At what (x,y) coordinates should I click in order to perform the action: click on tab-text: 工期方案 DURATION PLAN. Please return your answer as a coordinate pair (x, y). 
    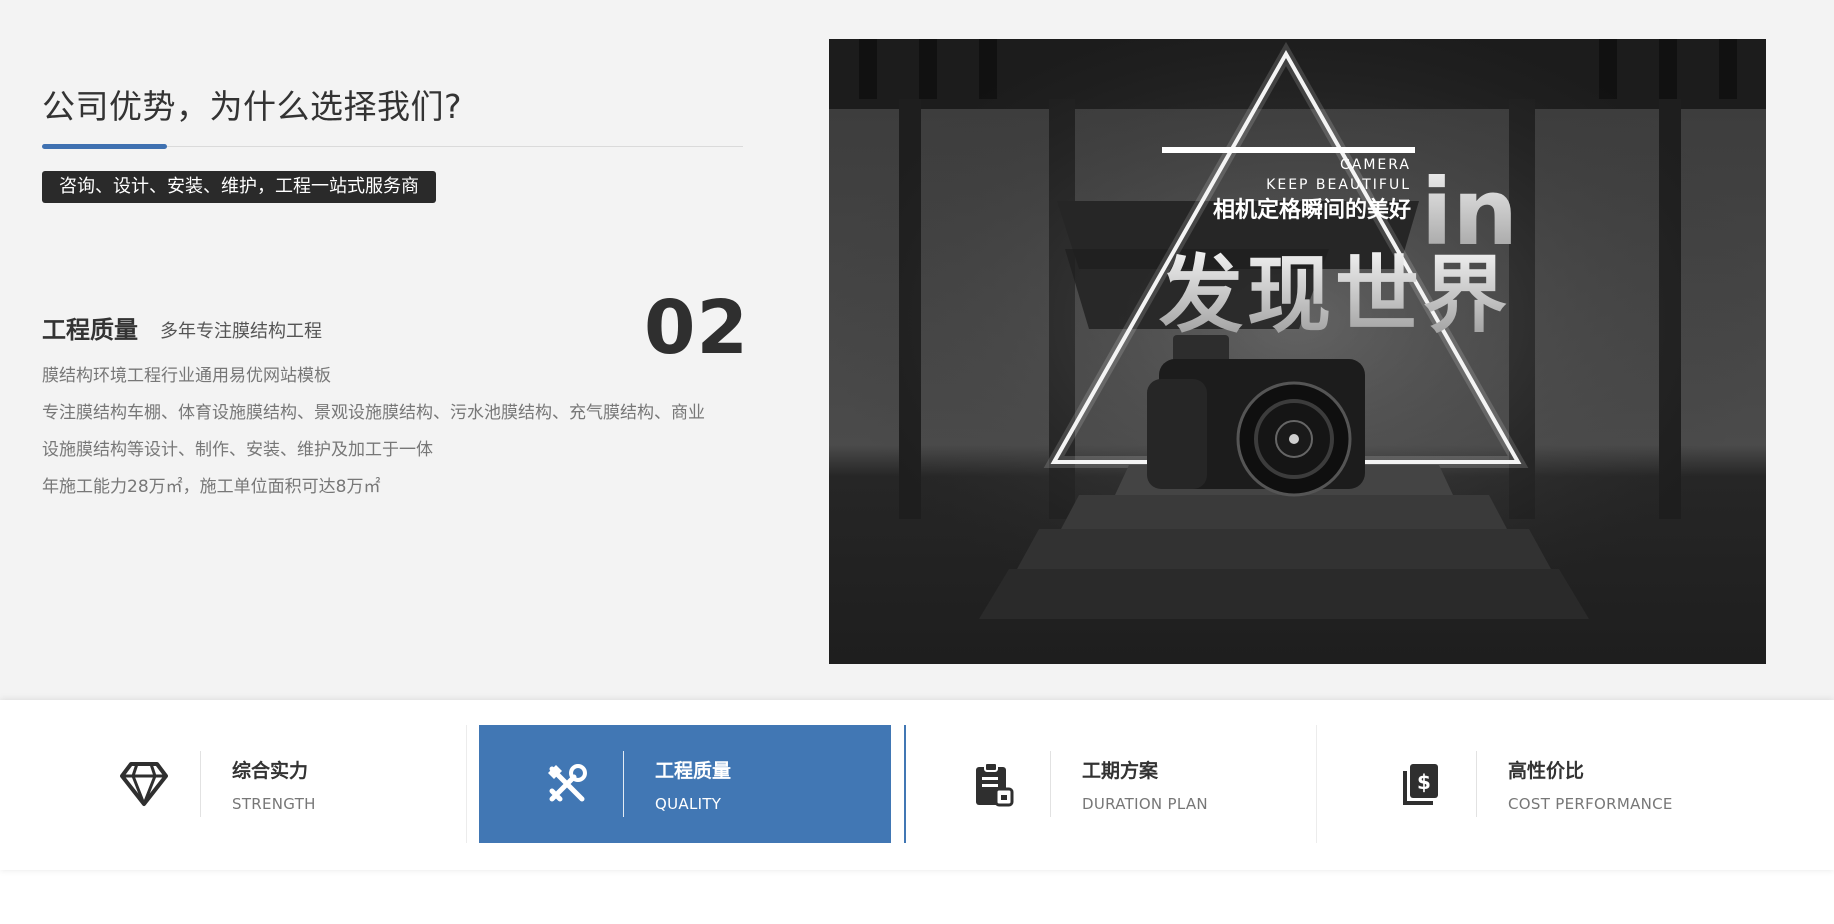
    Looking at the image, I should click on (1145, 784).